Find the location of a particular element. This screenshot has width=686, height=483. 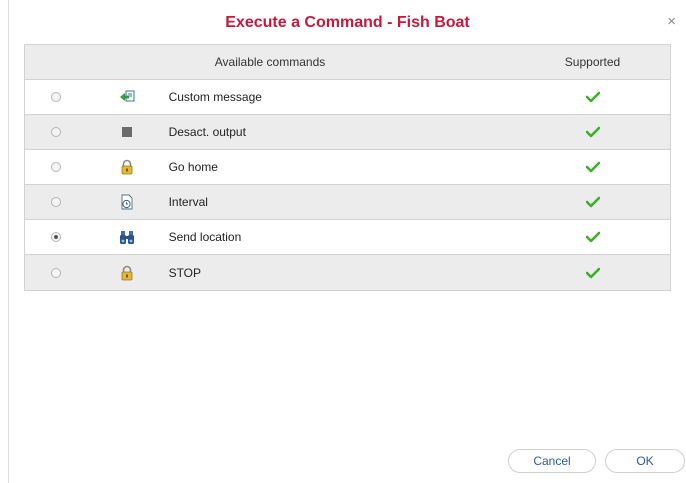

column-header-commands: Available commands is located at coordinates (270, 62).